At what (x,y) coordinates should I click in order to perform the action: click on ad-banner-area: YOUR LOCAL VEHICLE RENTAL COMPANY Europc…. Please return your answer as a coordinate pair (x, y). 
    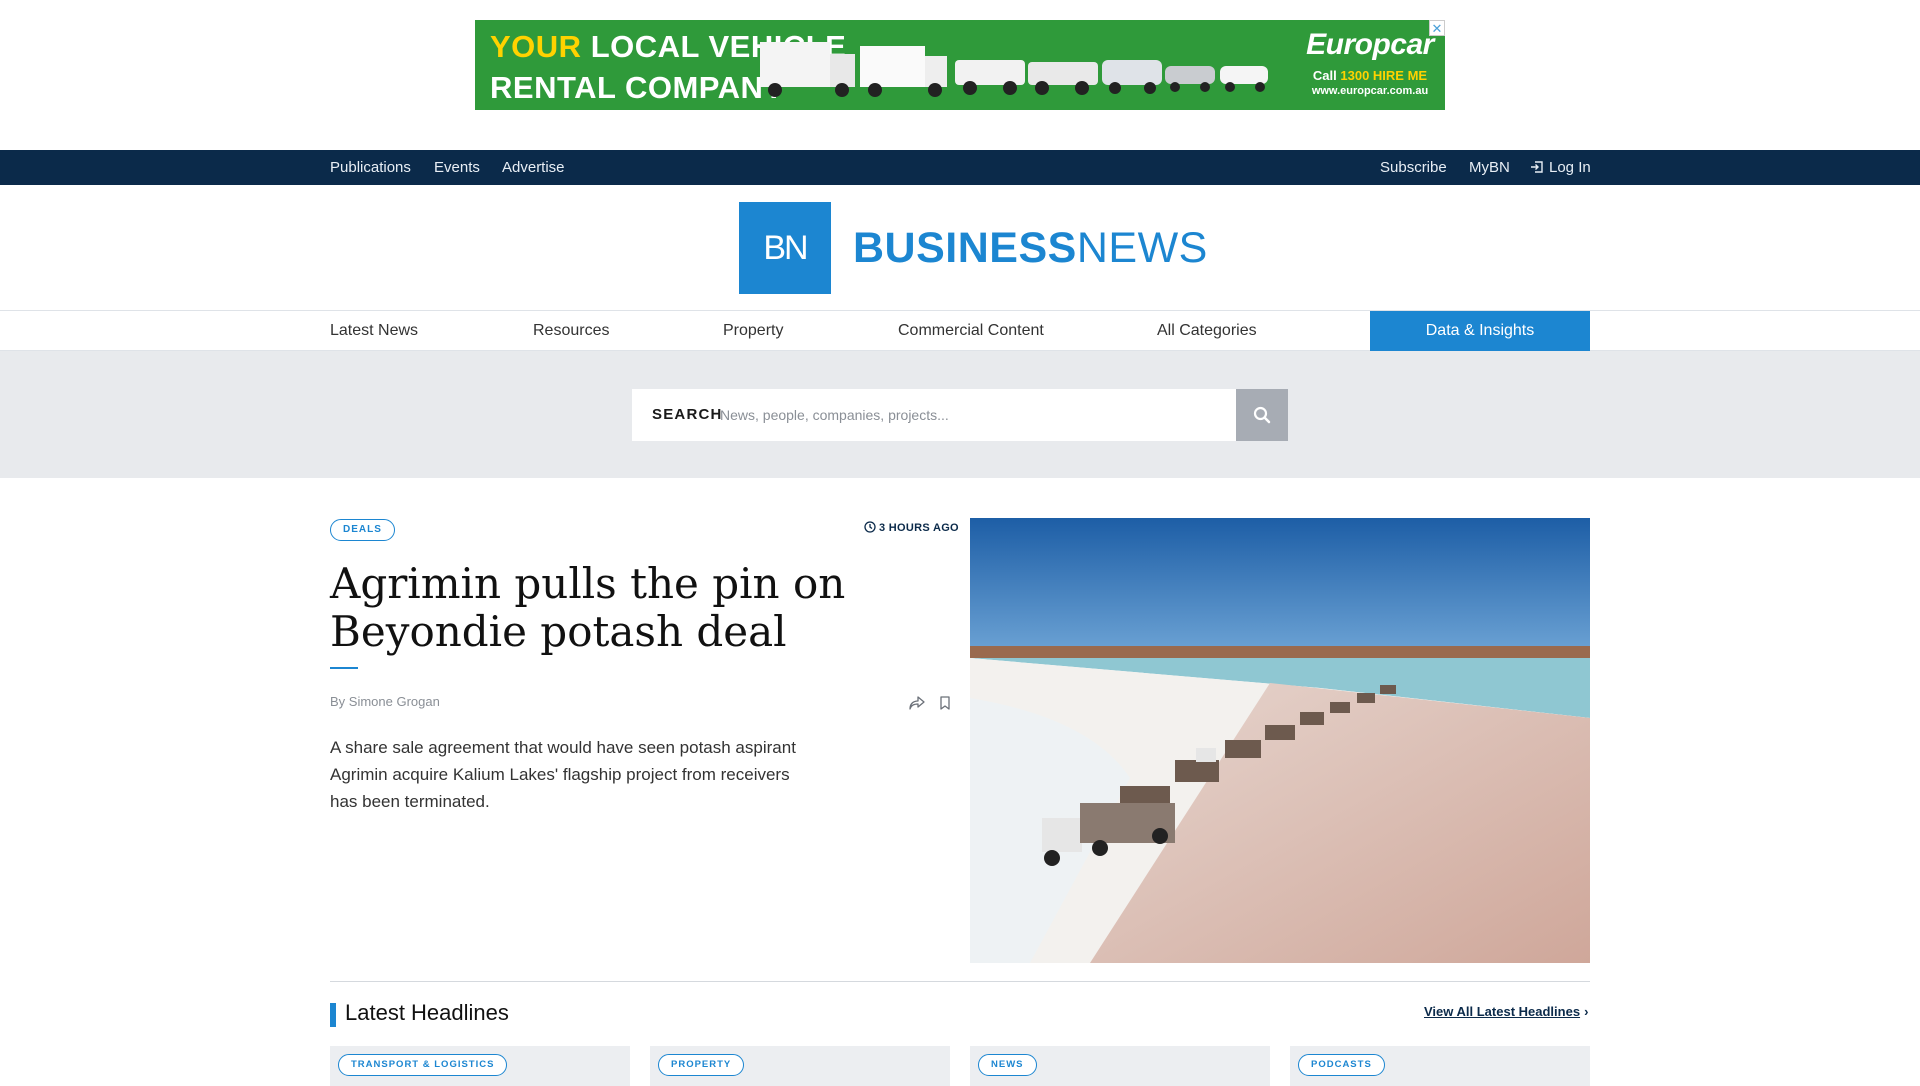
    Looking at the image, I should click on (960, 75).